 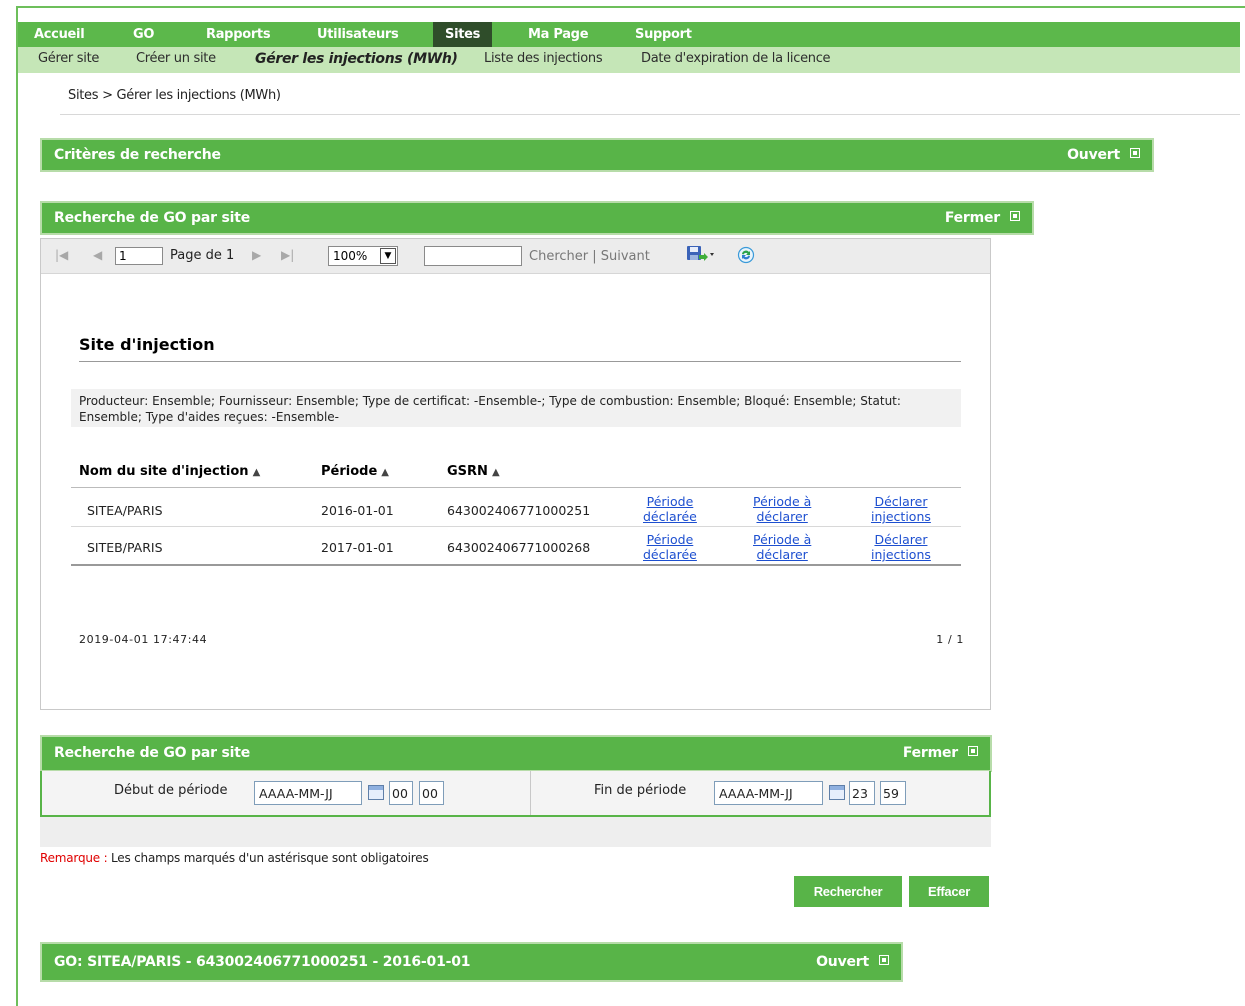 I want to click on search-button: Rechercher, so click(x=848, y=891).